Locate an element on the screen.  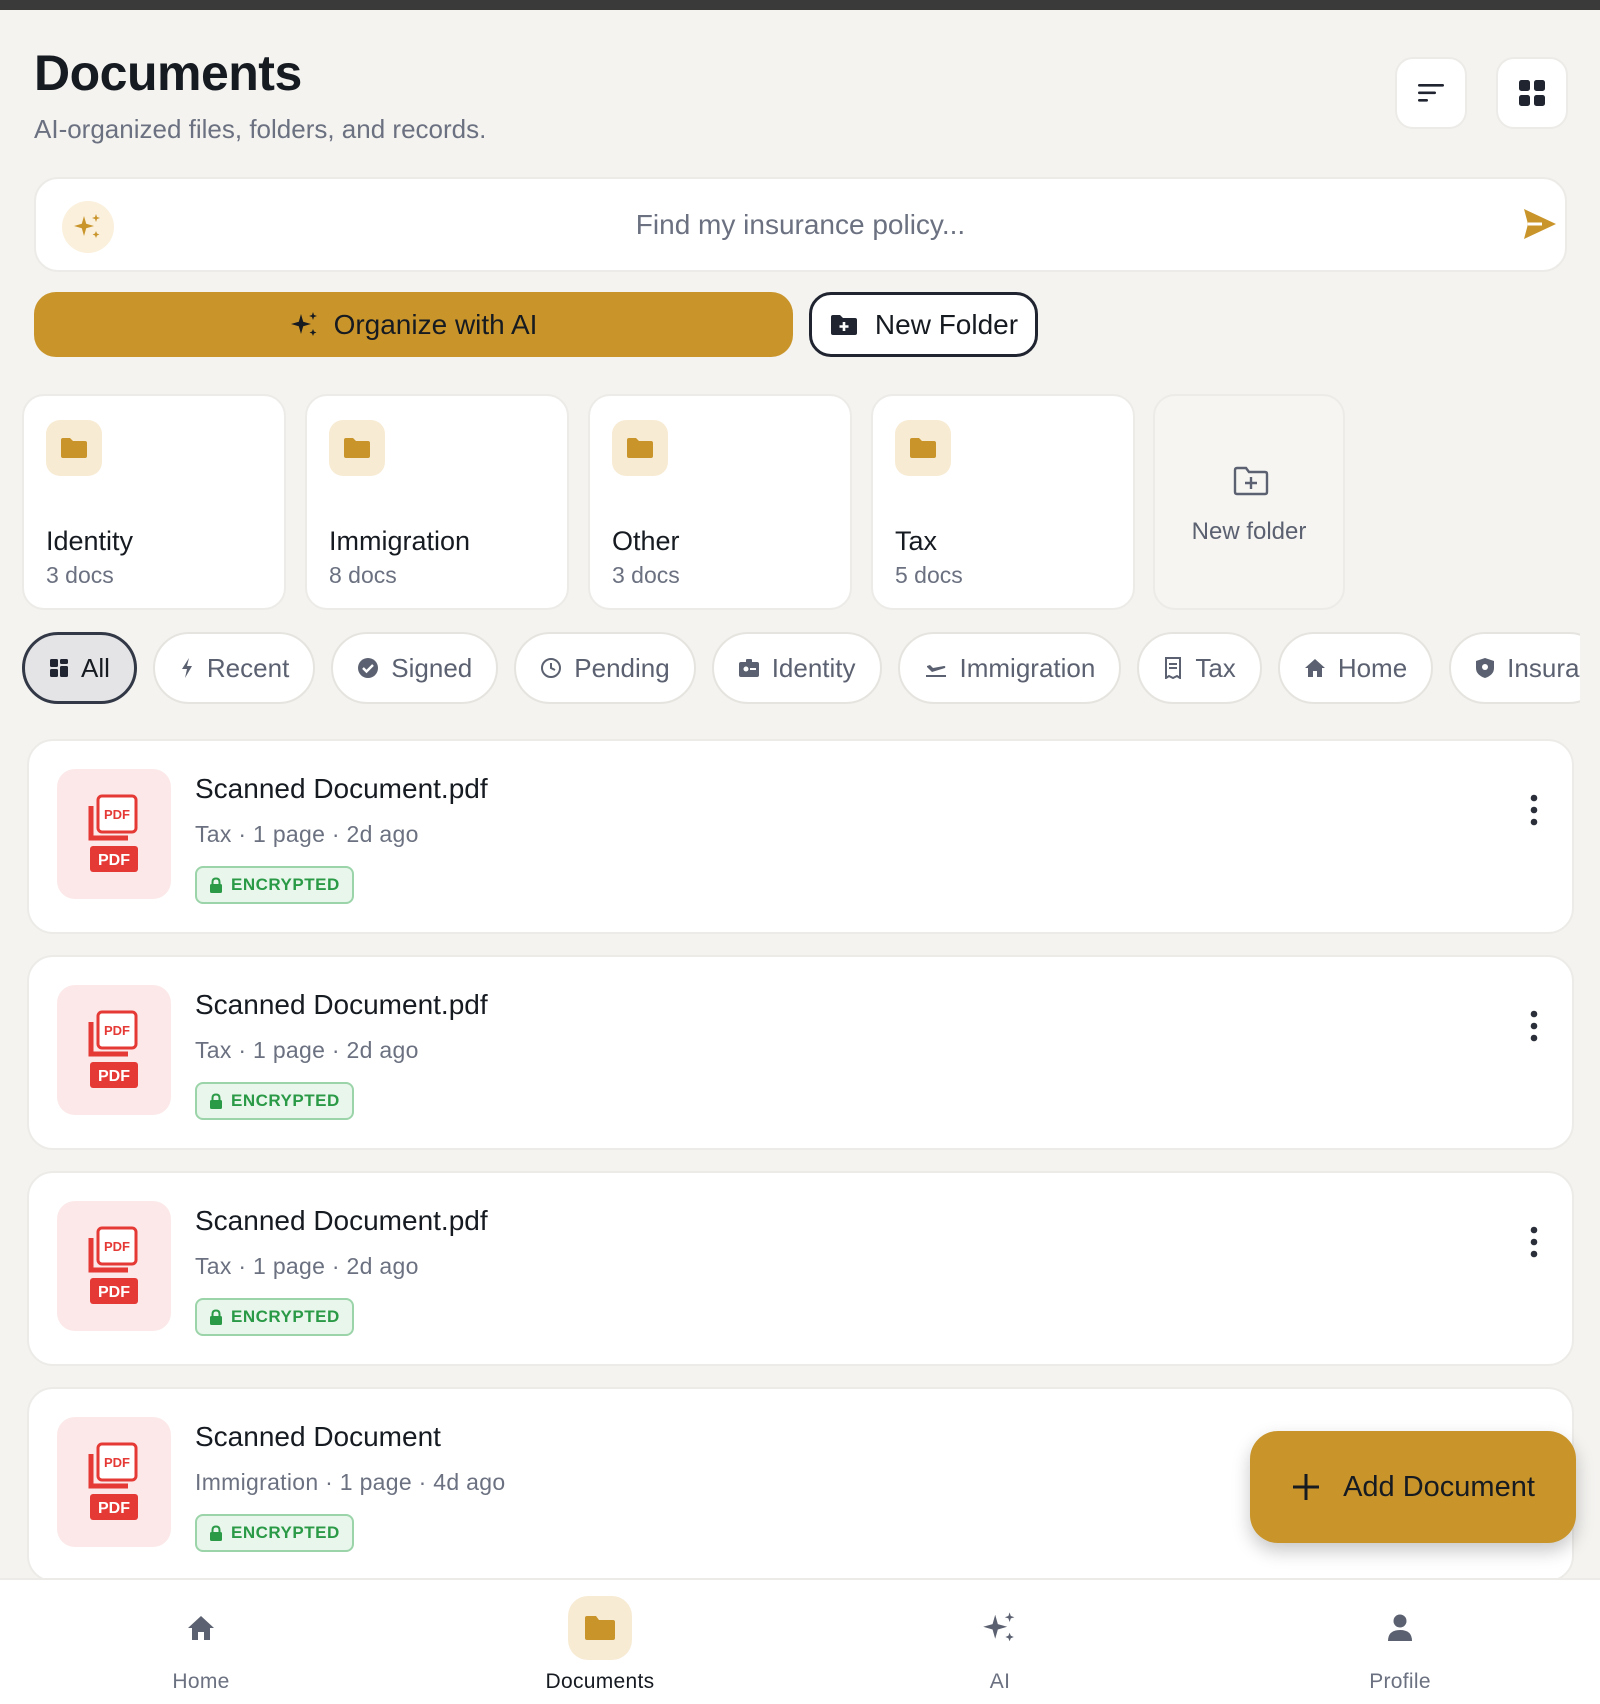
window-top-border is located at coordinates (800, 5).